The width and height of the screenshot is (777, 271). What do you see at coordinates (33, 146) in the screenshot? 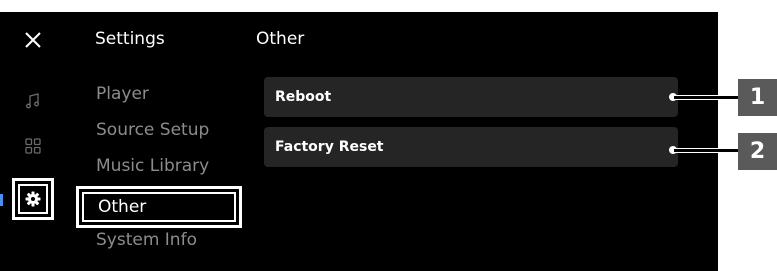
I see `grid-icon` at bounding box center [33, 146].